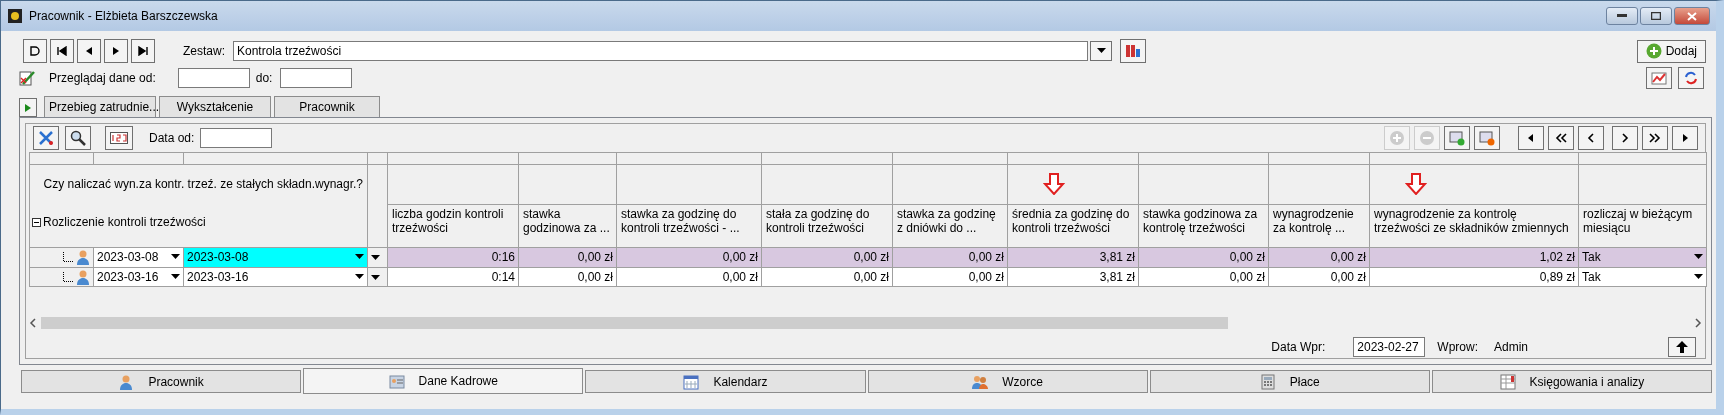  Describe the element at coordinates (215, 106) in the screenshot. I see `tab: Wykształcenie` at that location.